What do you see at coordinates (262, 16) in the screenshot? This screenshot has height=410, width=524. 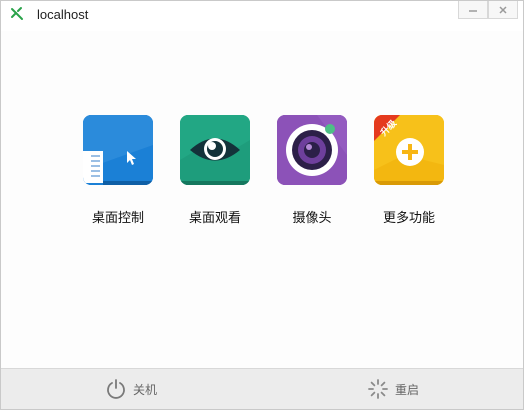 I see `title-bar: localhost` at bounding box center [262, 16].